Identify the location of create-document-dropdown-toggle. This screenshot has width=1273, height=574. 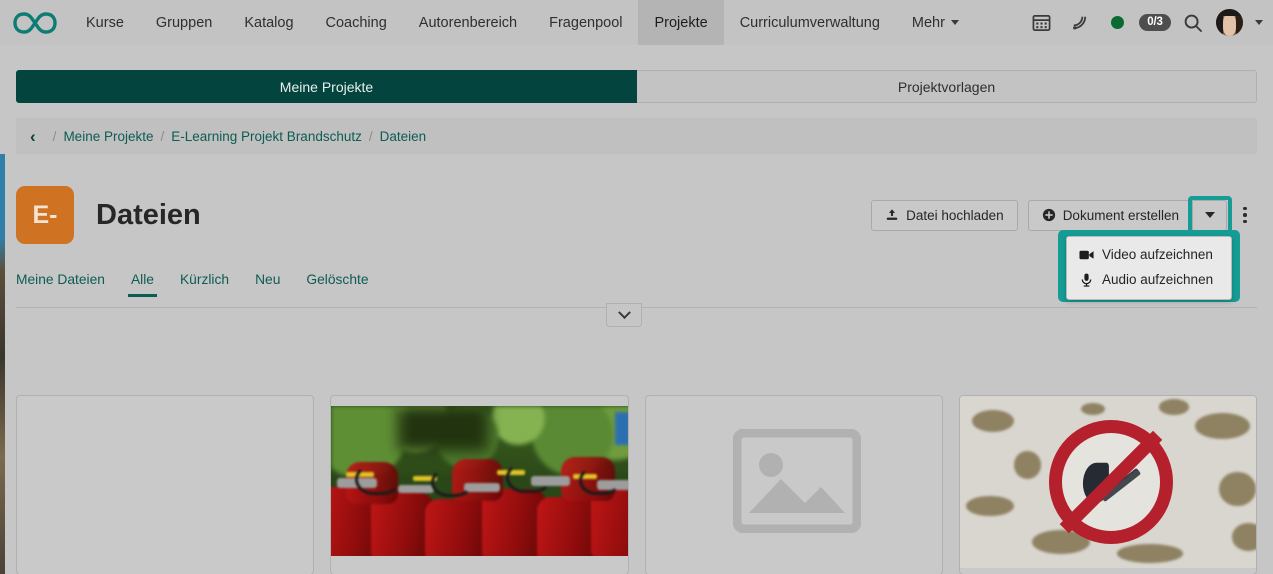
(1210, 216).